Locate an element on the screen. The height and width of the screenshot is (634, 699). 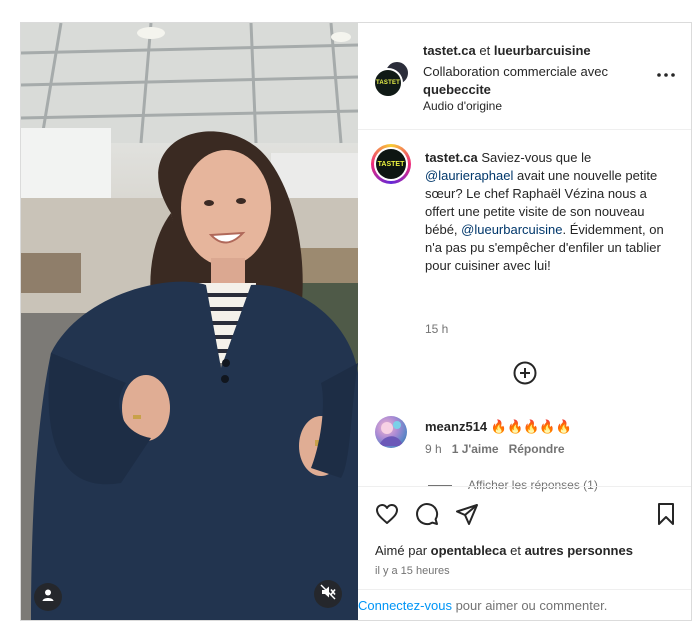
muted-speaker-icon is located at coordinates (328, 594).